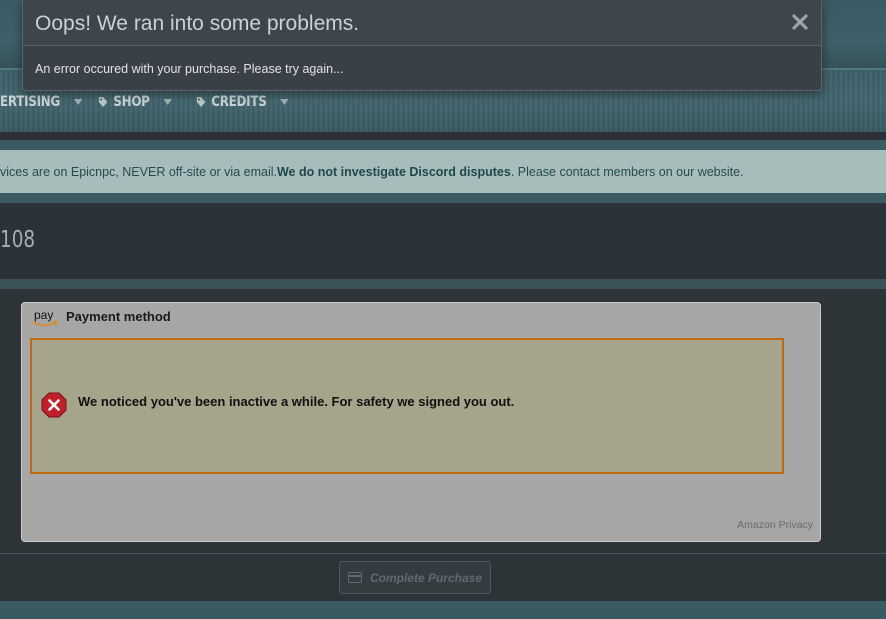  What do you see at coordinates (443, 610) in the screenshot?
I see `footer-band` at bounding box center [443, 610].